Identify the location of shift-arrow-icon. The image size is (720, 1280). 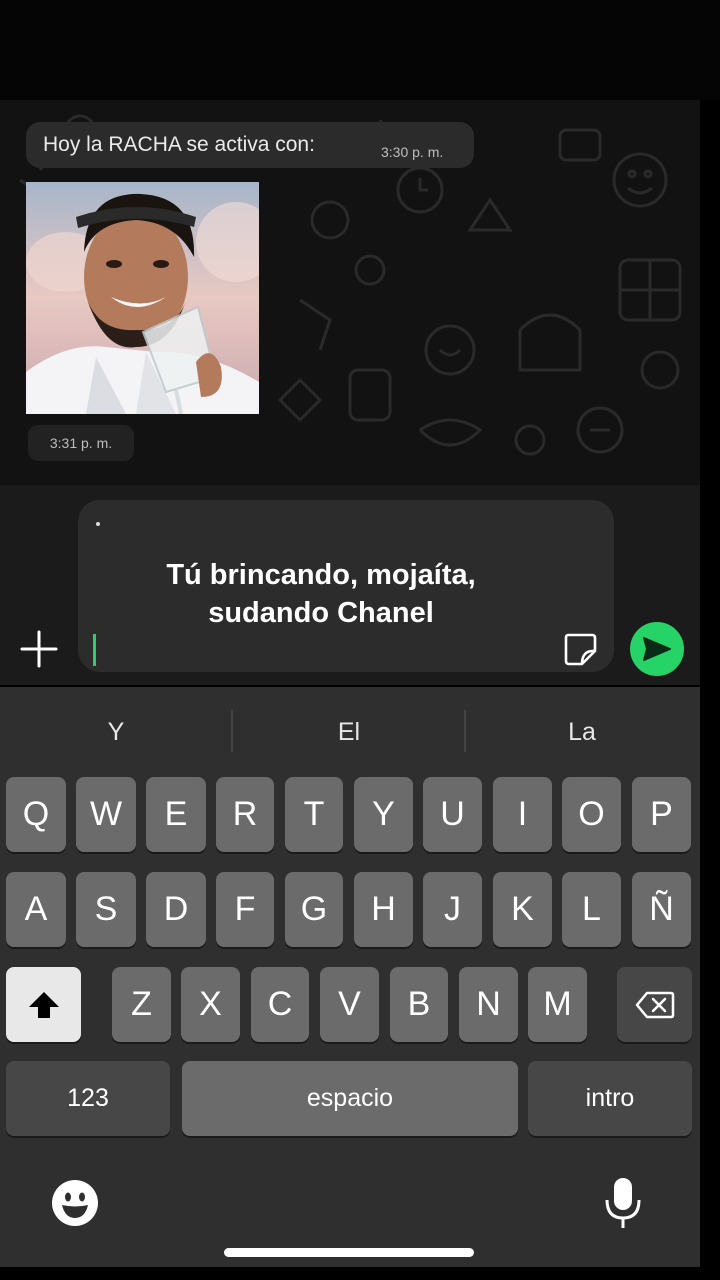
(43, 1004).